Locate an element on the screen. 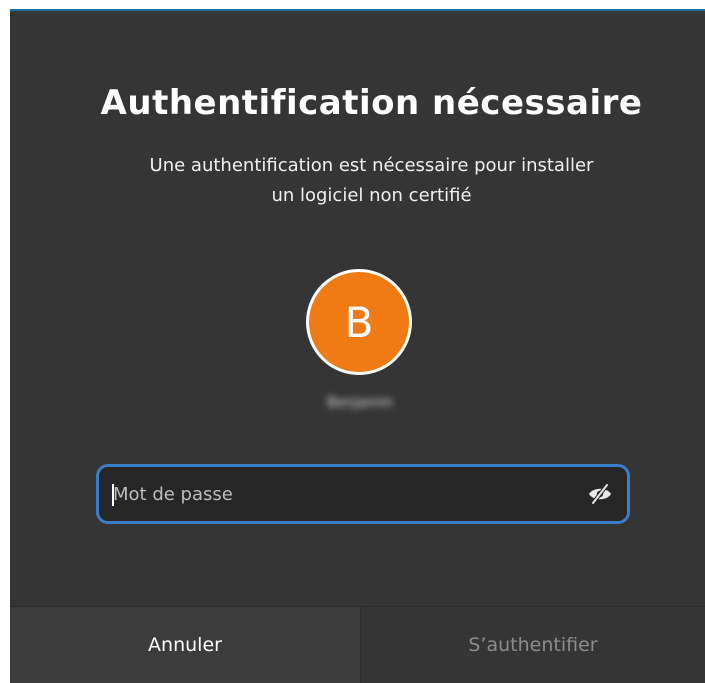 The height and width of the screenshot is (683, 705). avatar: B is located at coordinates (359, 322).